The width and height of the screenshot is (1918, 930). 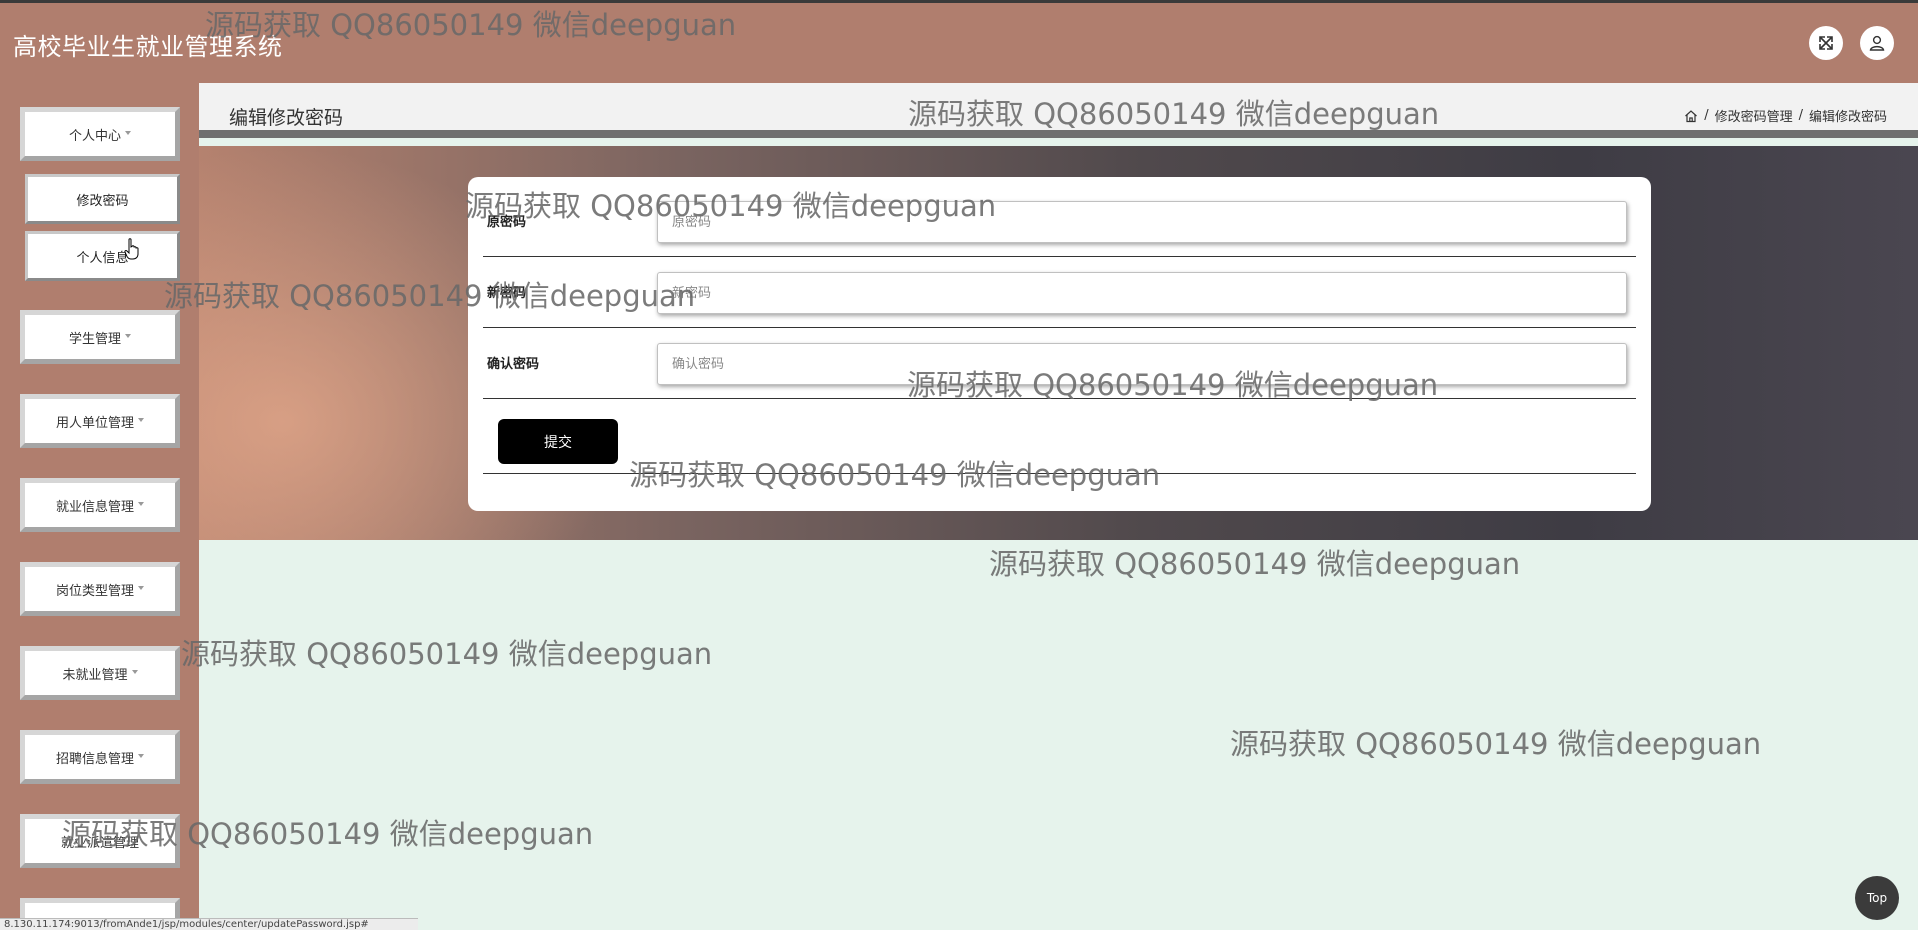 What do you see at coordinates (94, 591) in the screenshot?
I see `menu-label: 岗位类型管理` at bounding box center [94, 591].